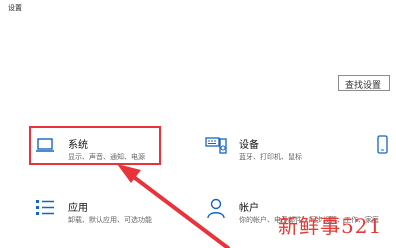 Image resolution: width=396 pixels, height=248 pixels. What do you see at coordinates (382, 144) in the screenshot?
I see `phone-icon` at bounding box center [382, 144].